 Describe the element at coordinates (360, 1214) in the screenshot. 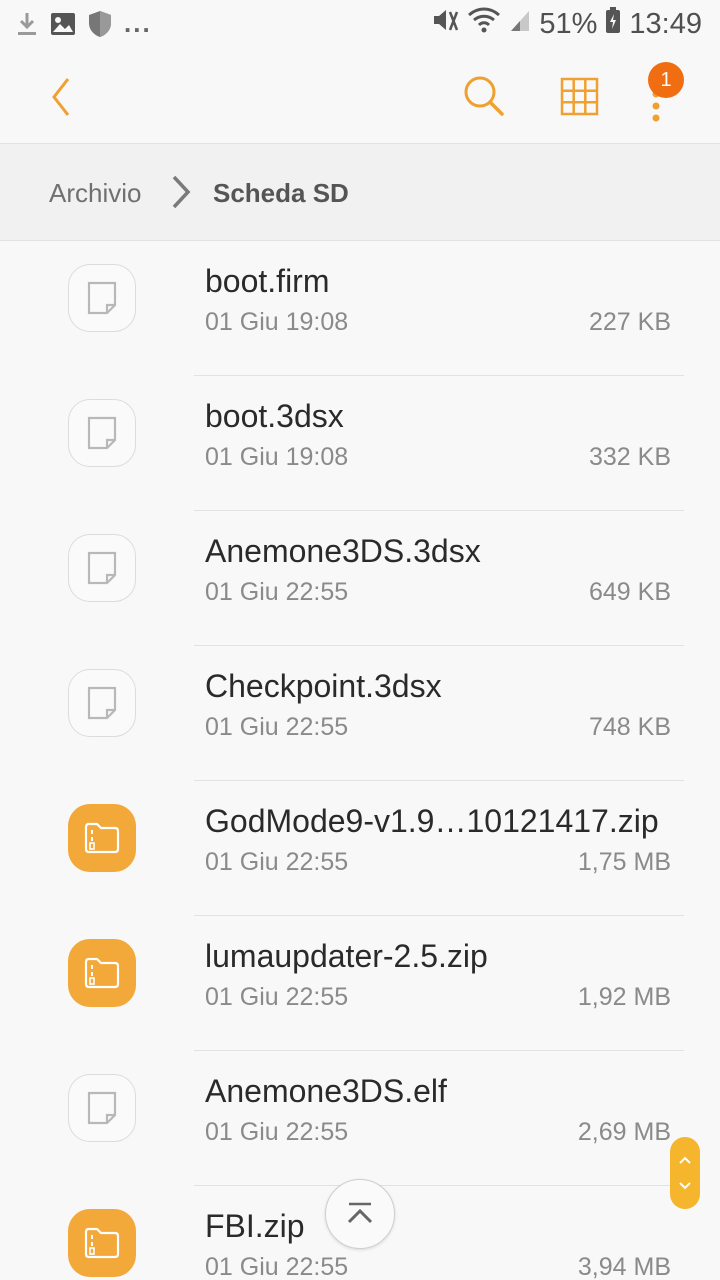

I see `scroll-to-top-icon` at that location.